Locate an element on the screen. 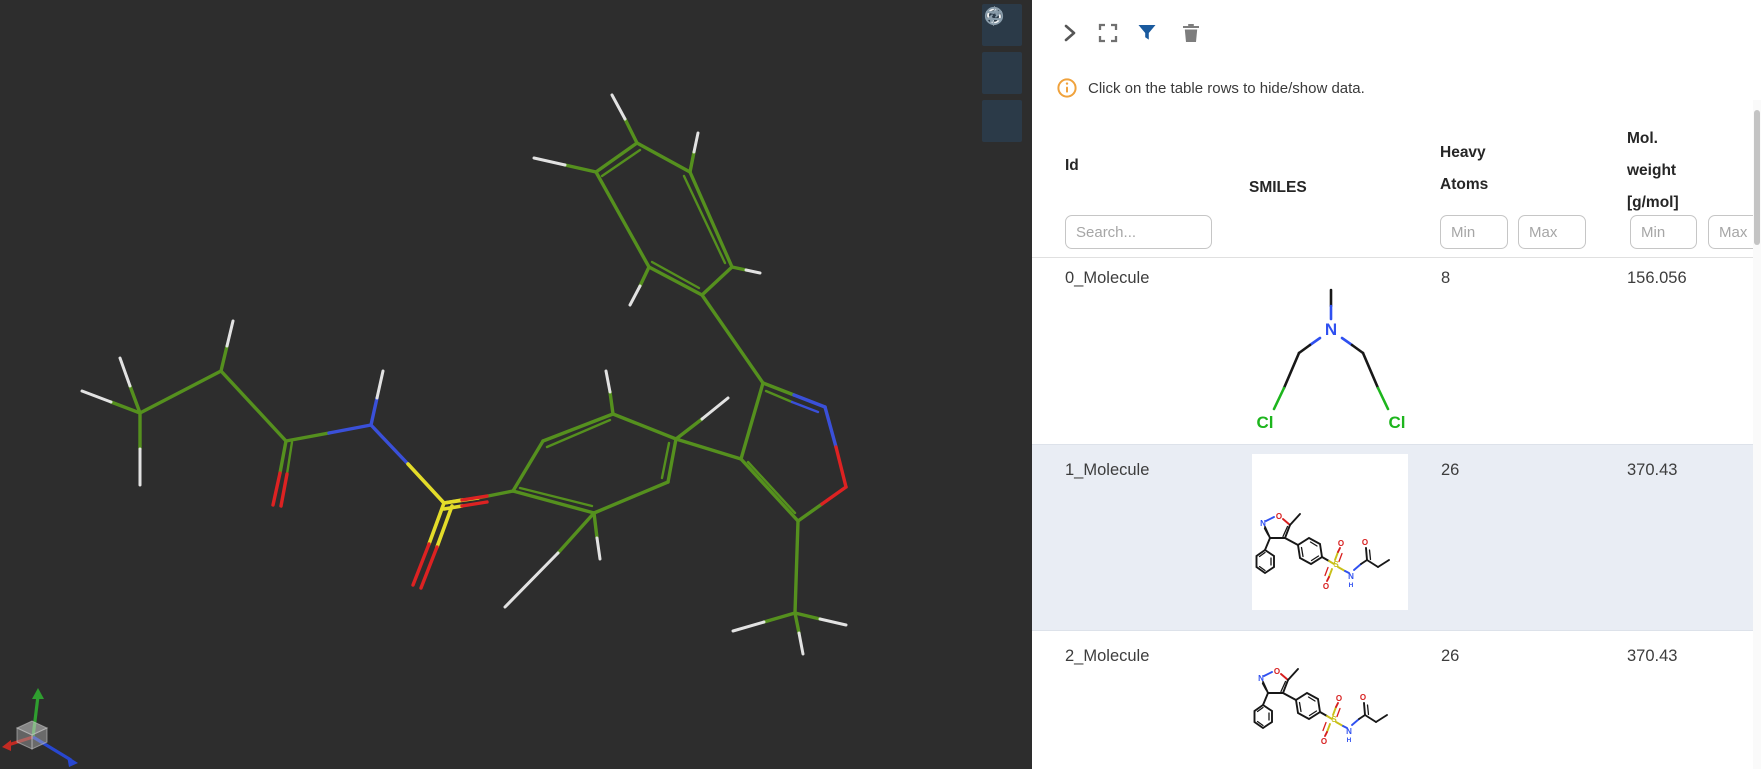  row-id: 1_Molecule is located at coordinates (1107, 470).